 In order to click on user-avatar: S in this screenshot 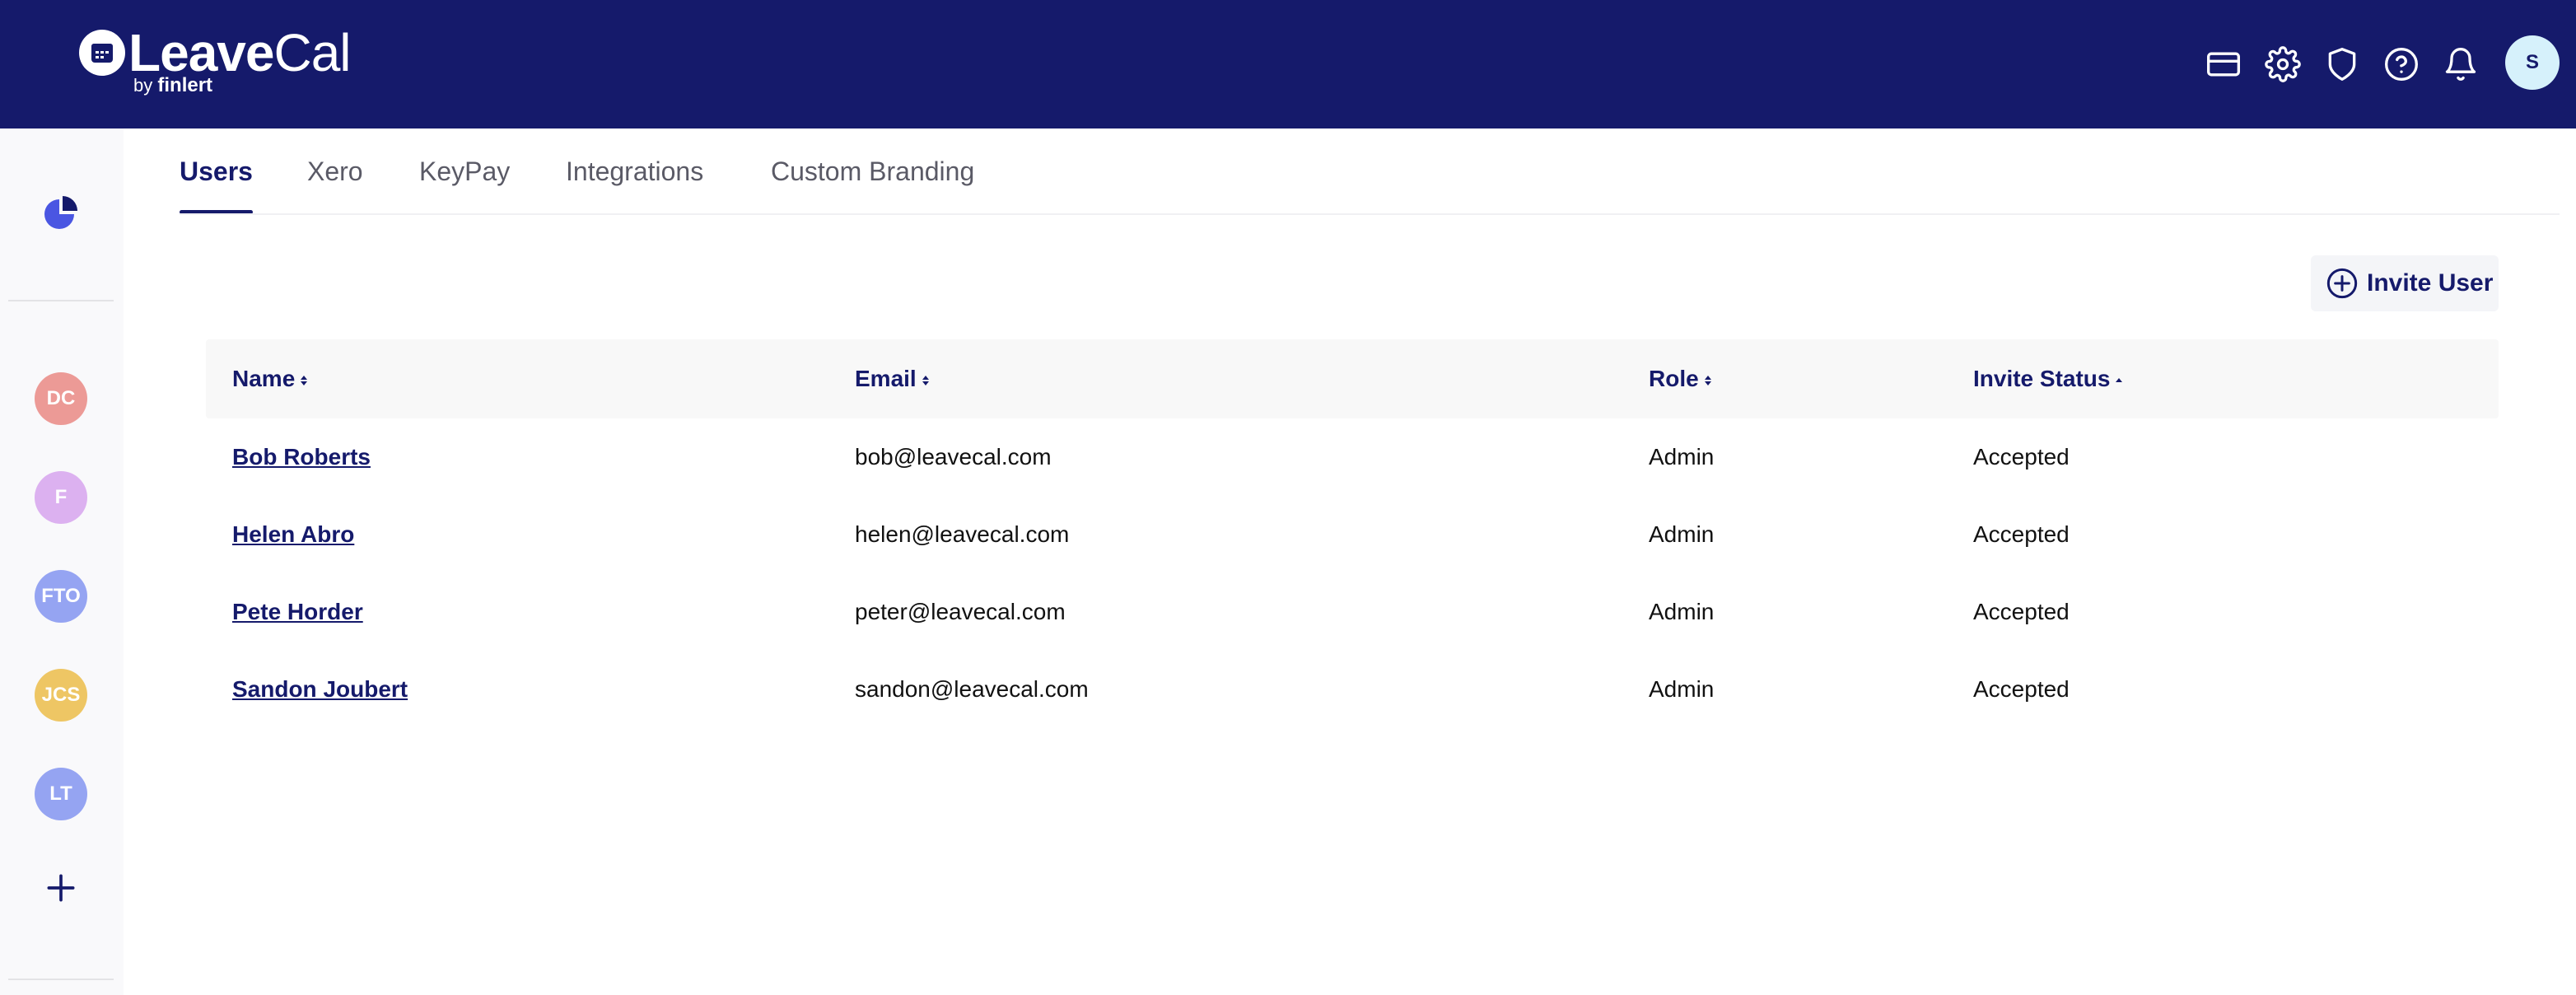, I will do `click(2532, 62)`.